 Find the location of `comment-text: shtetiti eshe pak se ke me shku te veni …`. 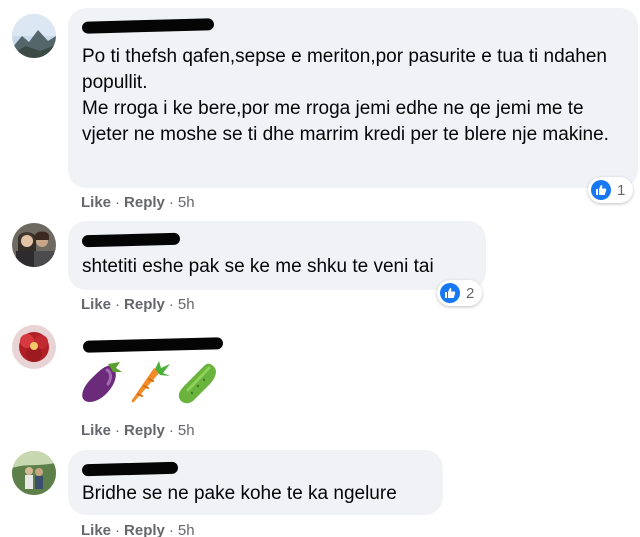

comment-text: shtetiti eshe pak se ke me shku te veni … is located at coordinates (258, 266).